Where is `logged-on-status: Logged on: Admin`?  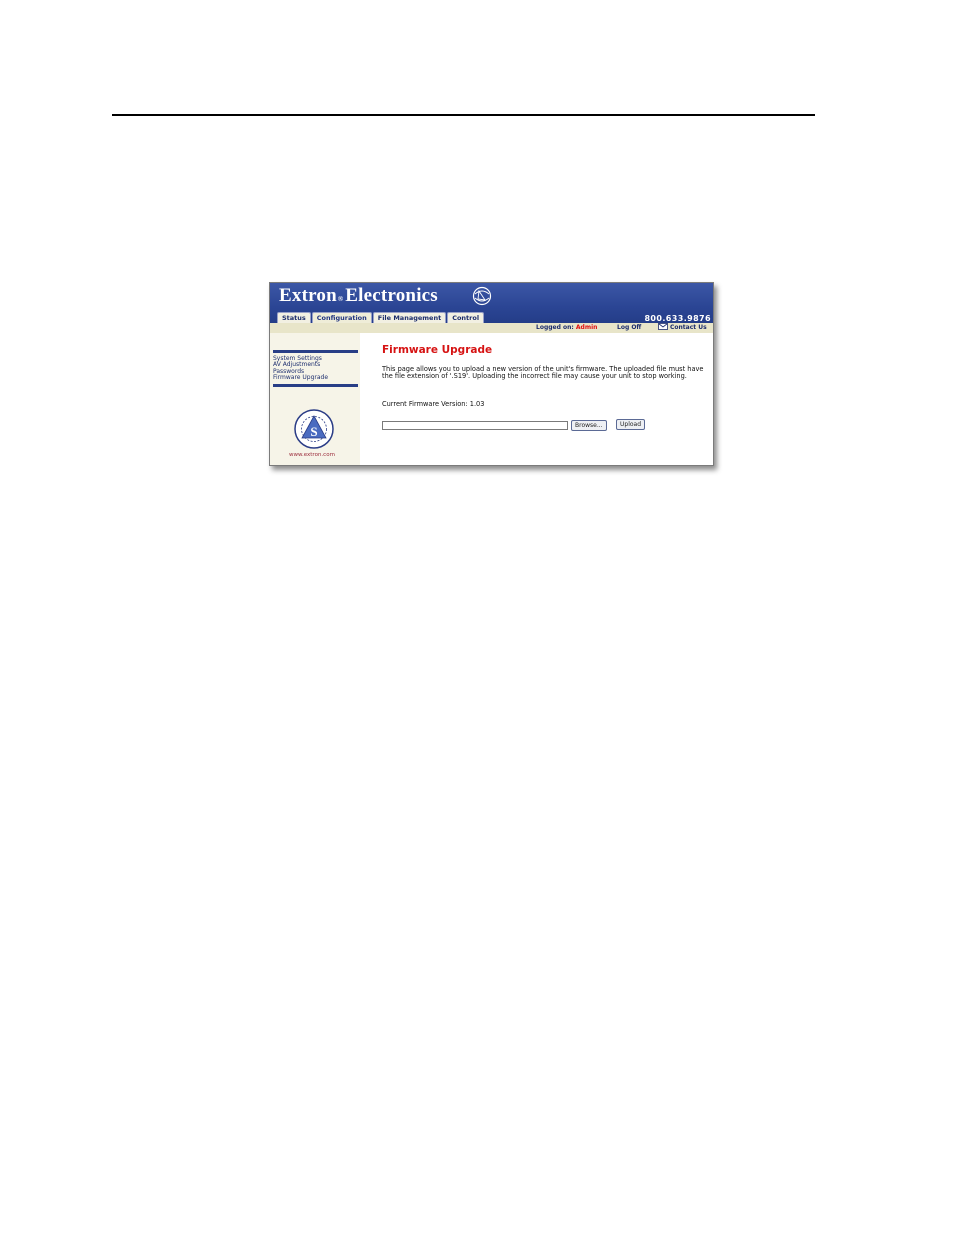
logged-on-status: Logged on: Admin is located at coordinates (566, 327).